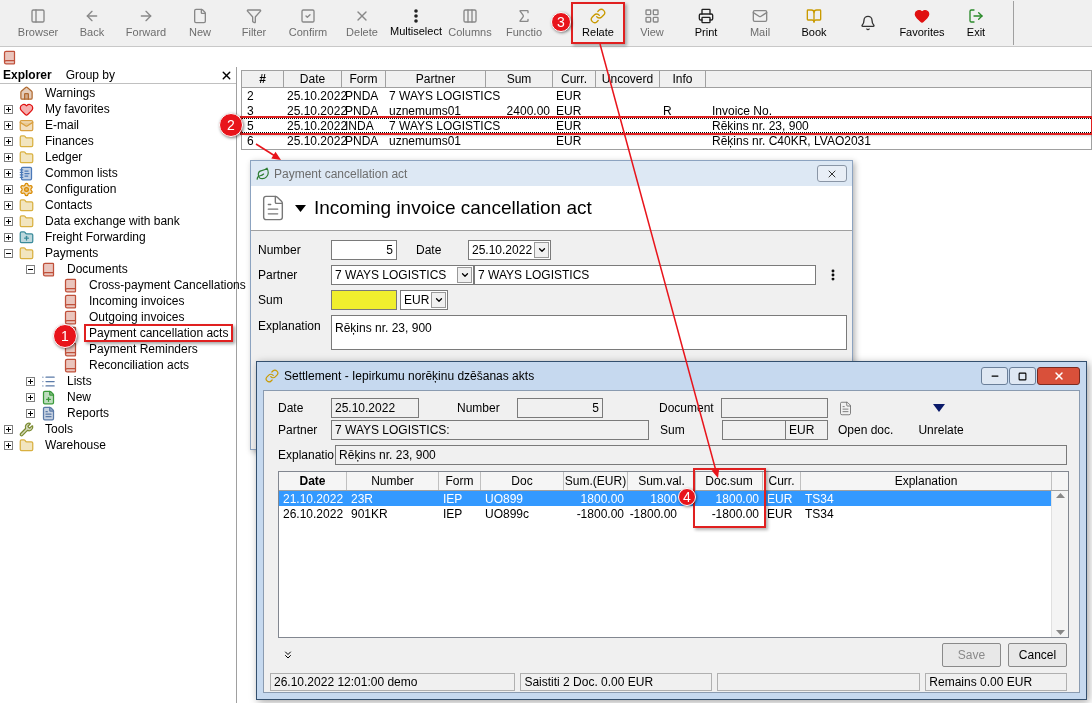  I want to click on toolbar-button: Exit, so click(976, 23).